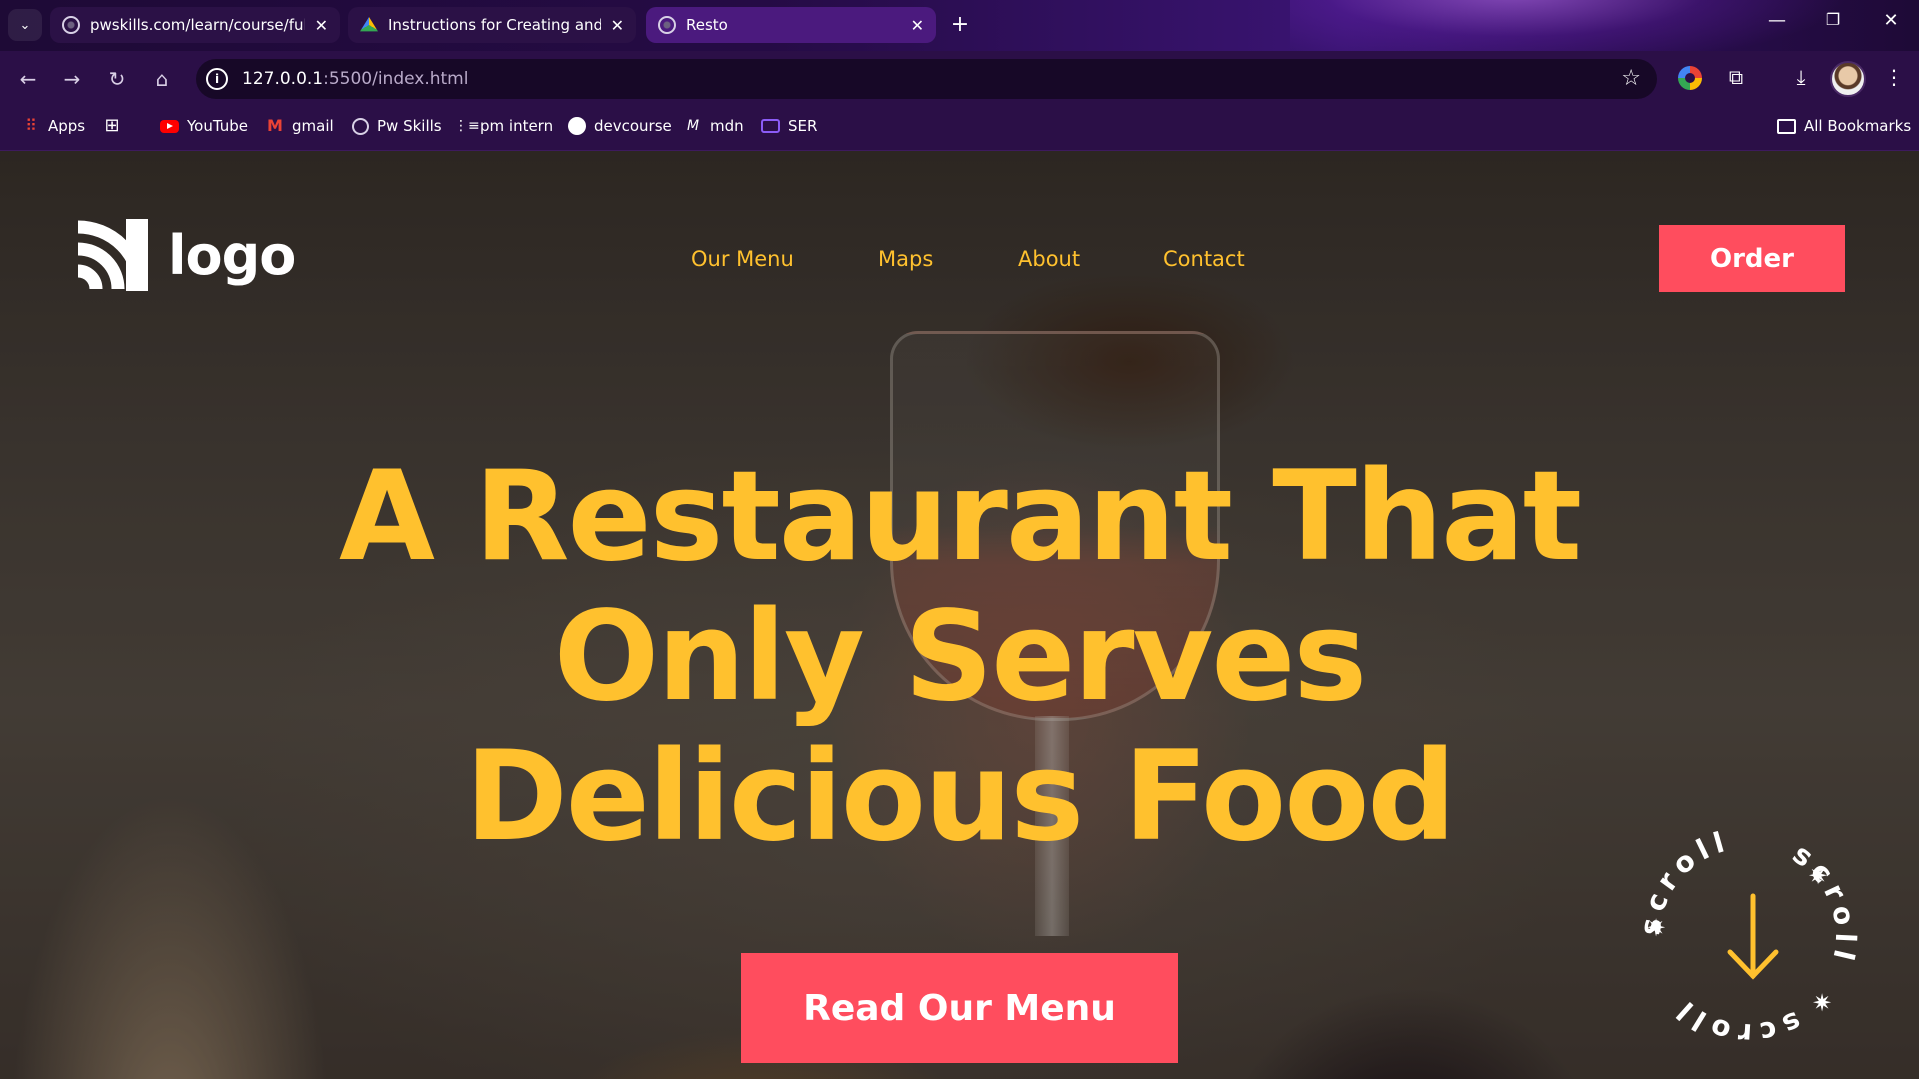 This screenshot has height=1079, width=1919. I want to click on scroll-indicator: scroll scroll scroll ✷ ✷ ✷, so click(1745, 937).